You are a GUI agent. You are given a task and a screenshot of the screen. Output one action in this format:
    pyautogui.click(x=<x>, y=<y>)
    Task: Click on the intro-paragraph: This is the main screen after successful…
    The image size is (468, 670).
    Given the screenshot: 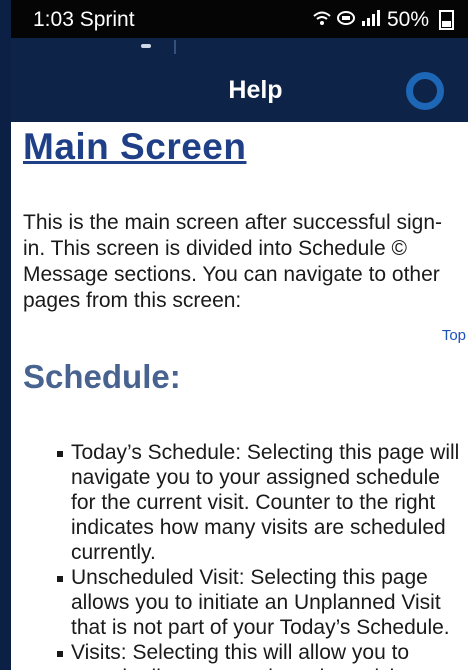 What is the action you would take?
    pyautogui.click(x=232, y=261)
    